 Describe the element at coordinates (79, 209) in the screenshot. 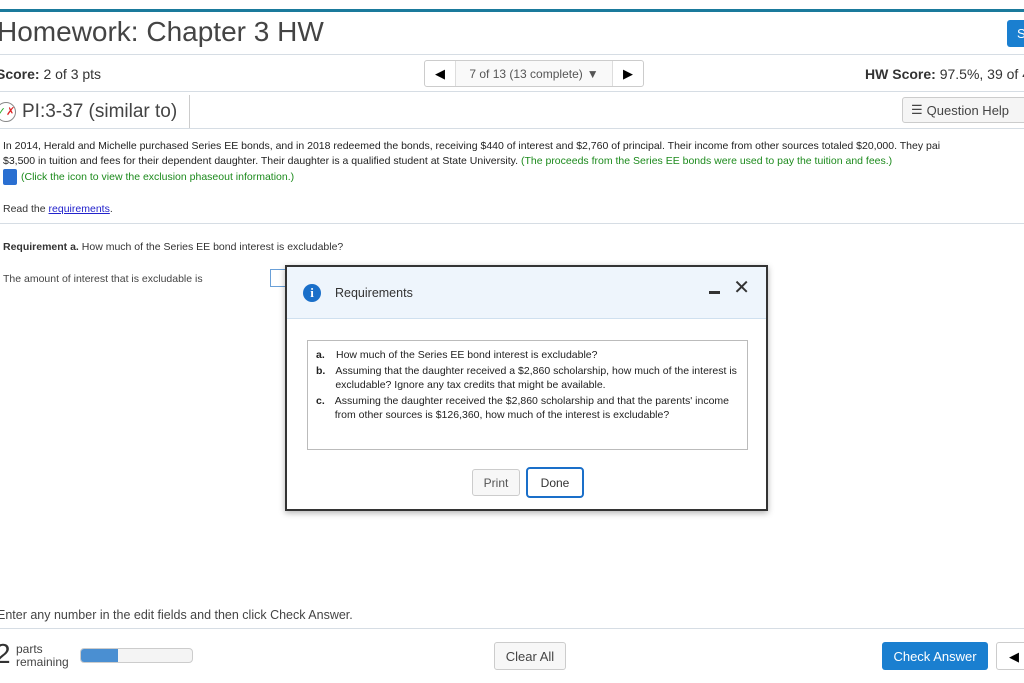

I see `requirements-link: requirements` at that location.